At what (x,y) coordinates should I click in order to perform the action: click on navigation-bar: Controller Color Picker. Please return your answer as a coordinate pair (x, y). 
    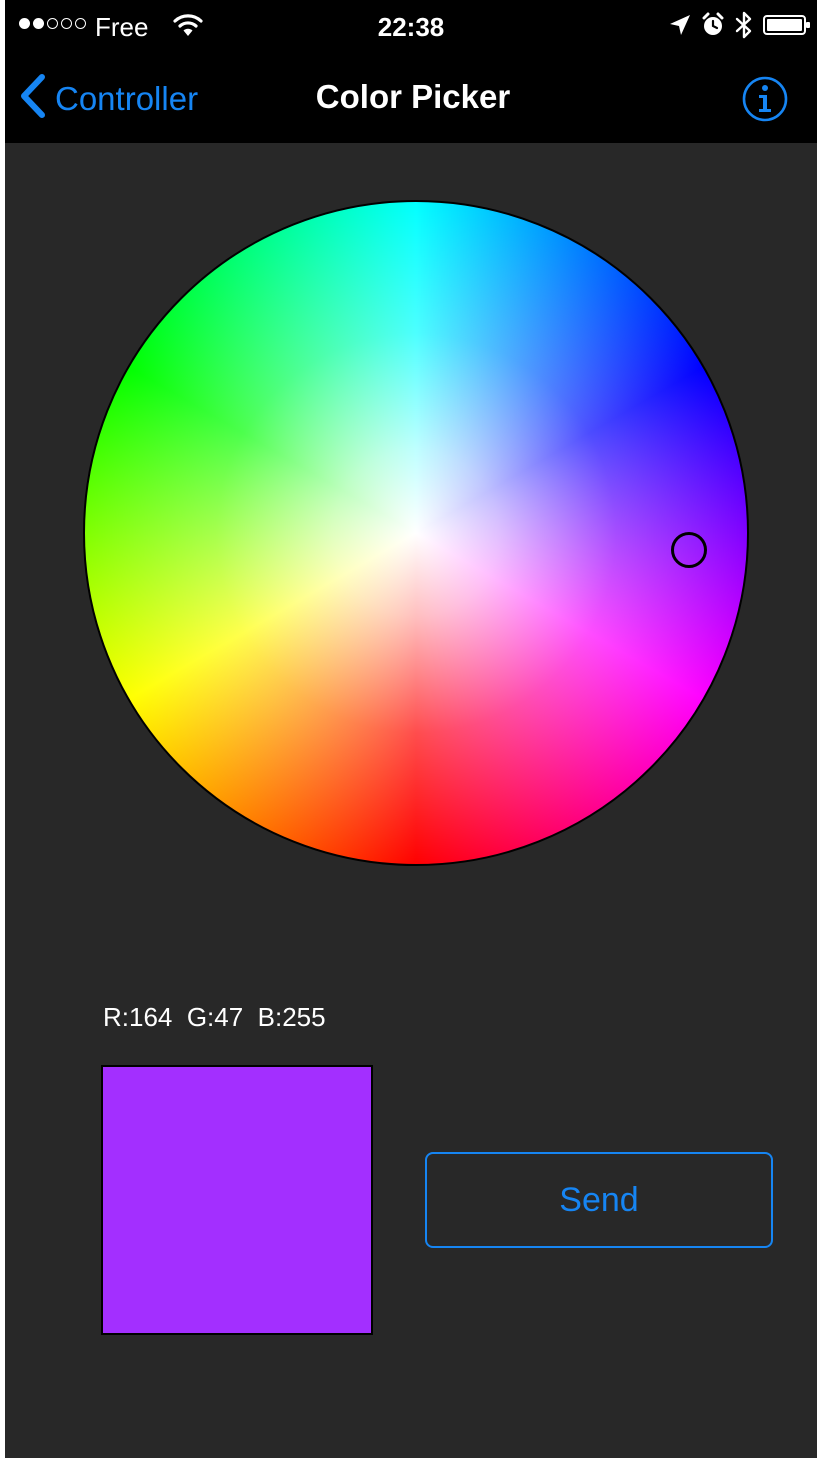
    Looking at the image, I should click on (411, 99).